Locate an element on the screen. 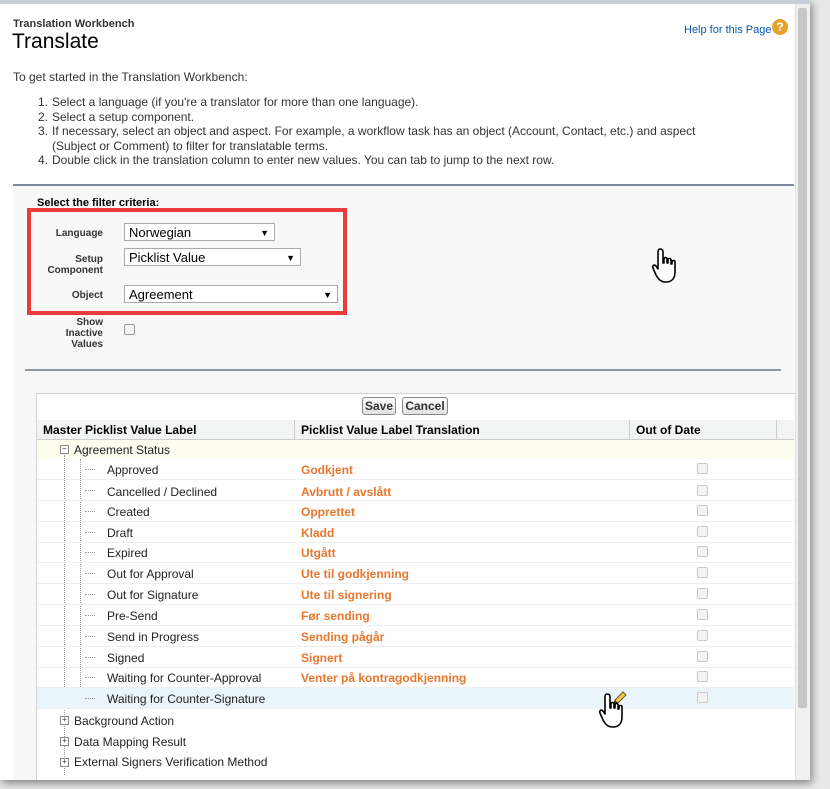 Image resolution: width=830 pixels, height=789 pixels. step-item: 2. Select a setup component. is located at coordinates (366, 117).